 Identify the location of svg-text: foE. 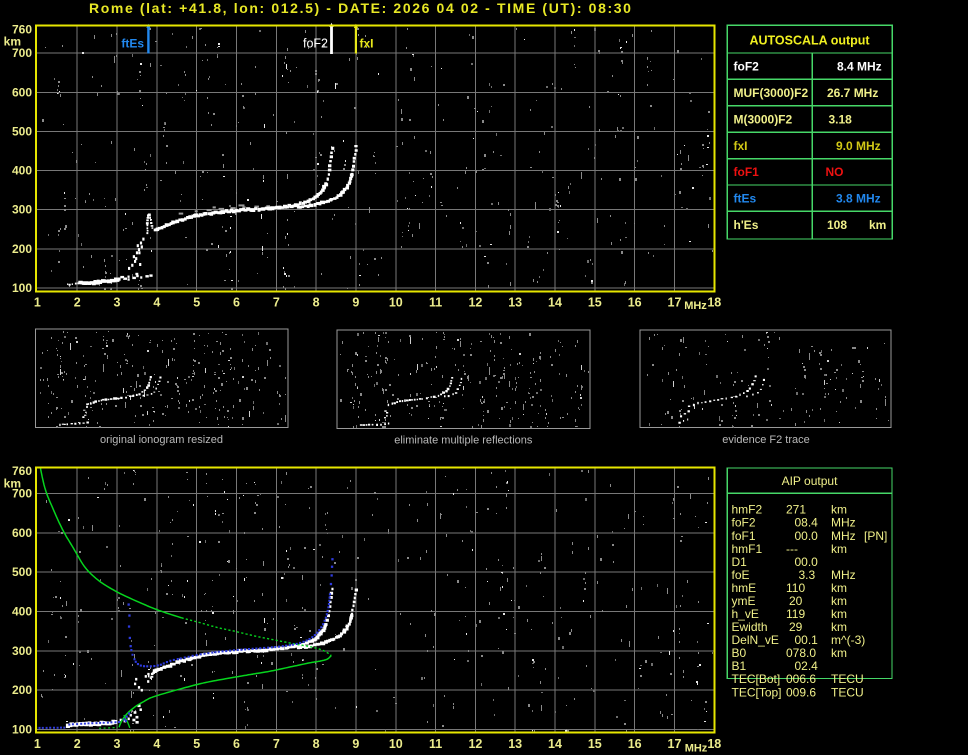
(741, 575).